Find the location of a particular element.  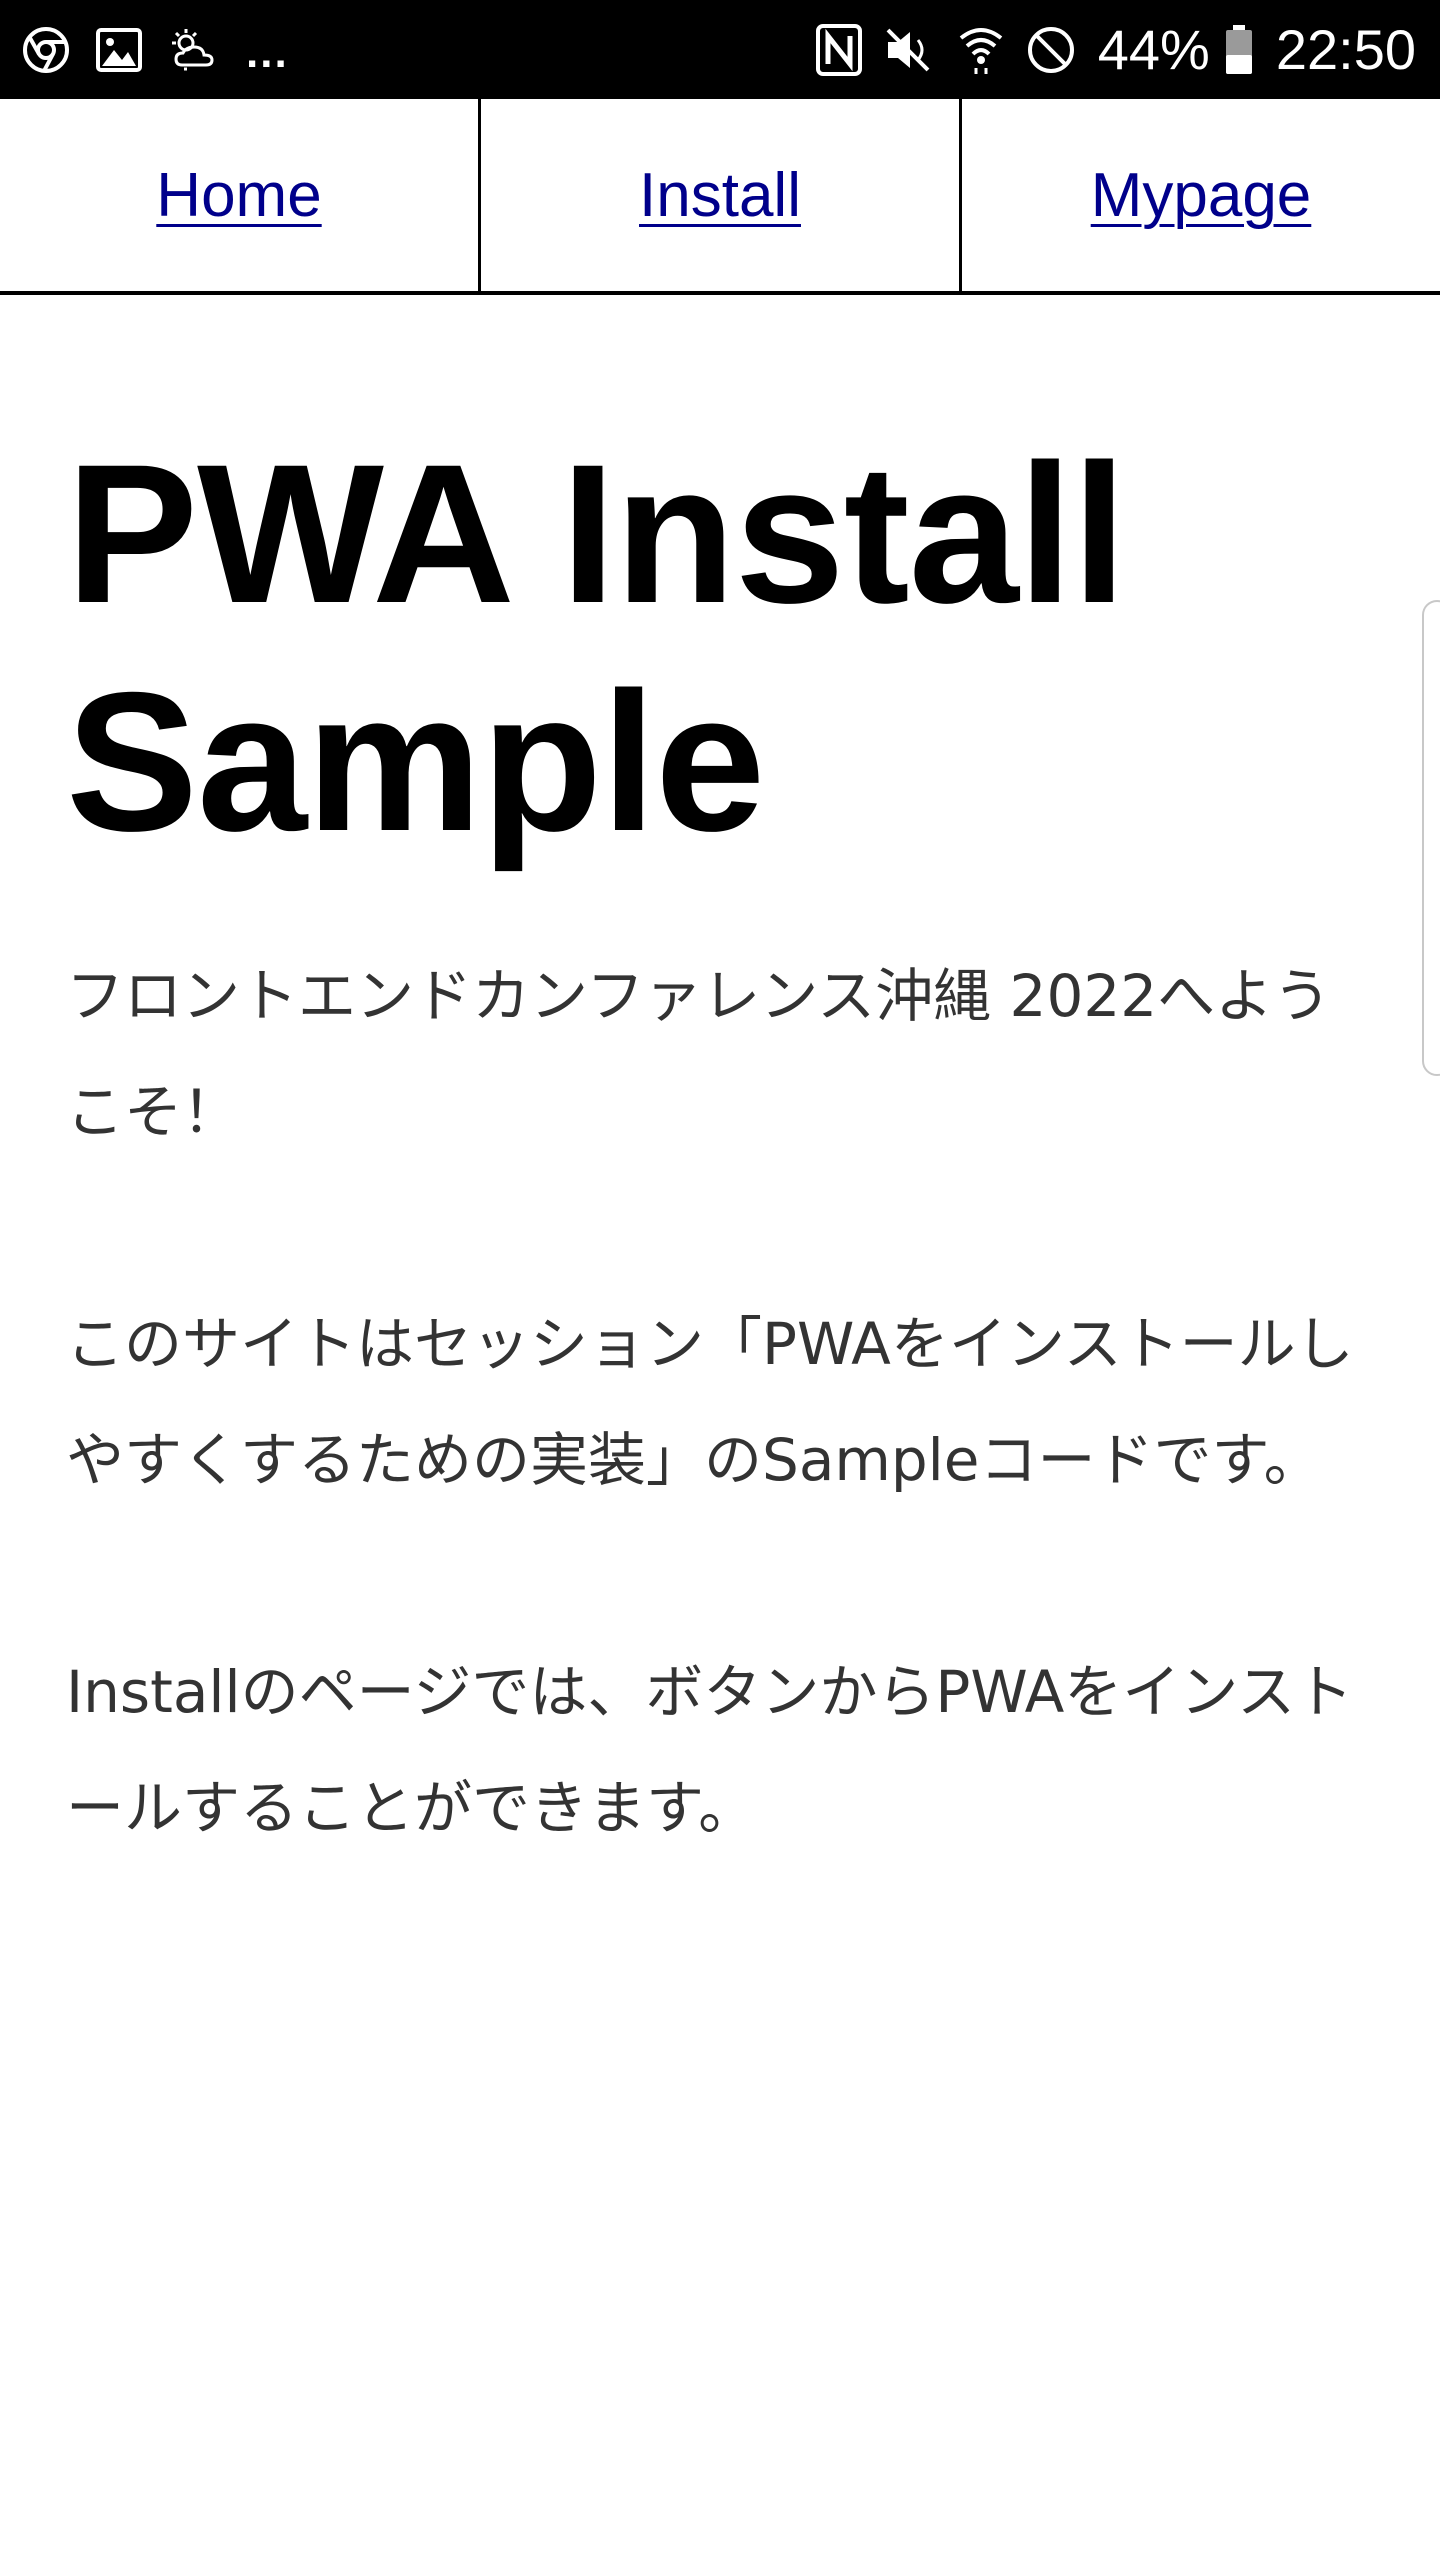

battery-icon is located at coordinates (1239, 50).